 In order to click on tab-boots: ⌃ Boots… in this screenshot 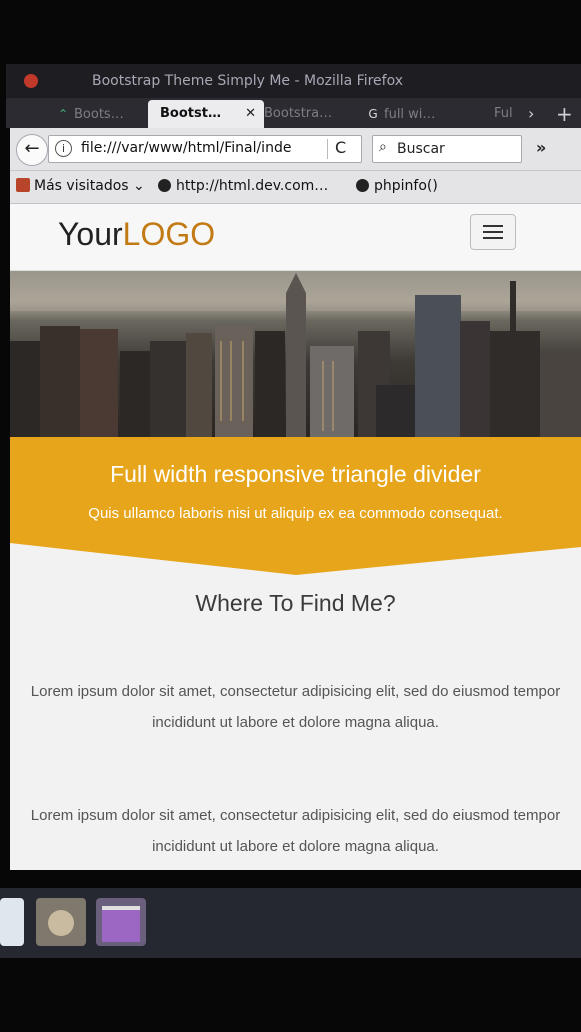, I will do `click(99, 114)`.